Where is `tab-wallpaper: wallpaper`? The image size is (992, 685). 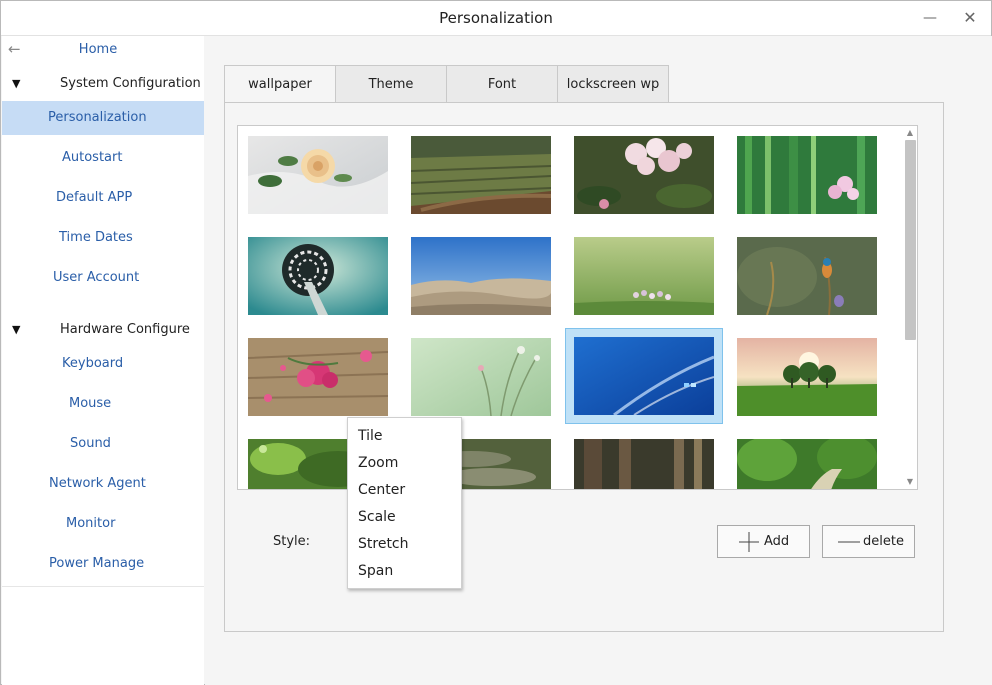 tab-wallpaper: wallpaper is located at coordinates (280, 84).